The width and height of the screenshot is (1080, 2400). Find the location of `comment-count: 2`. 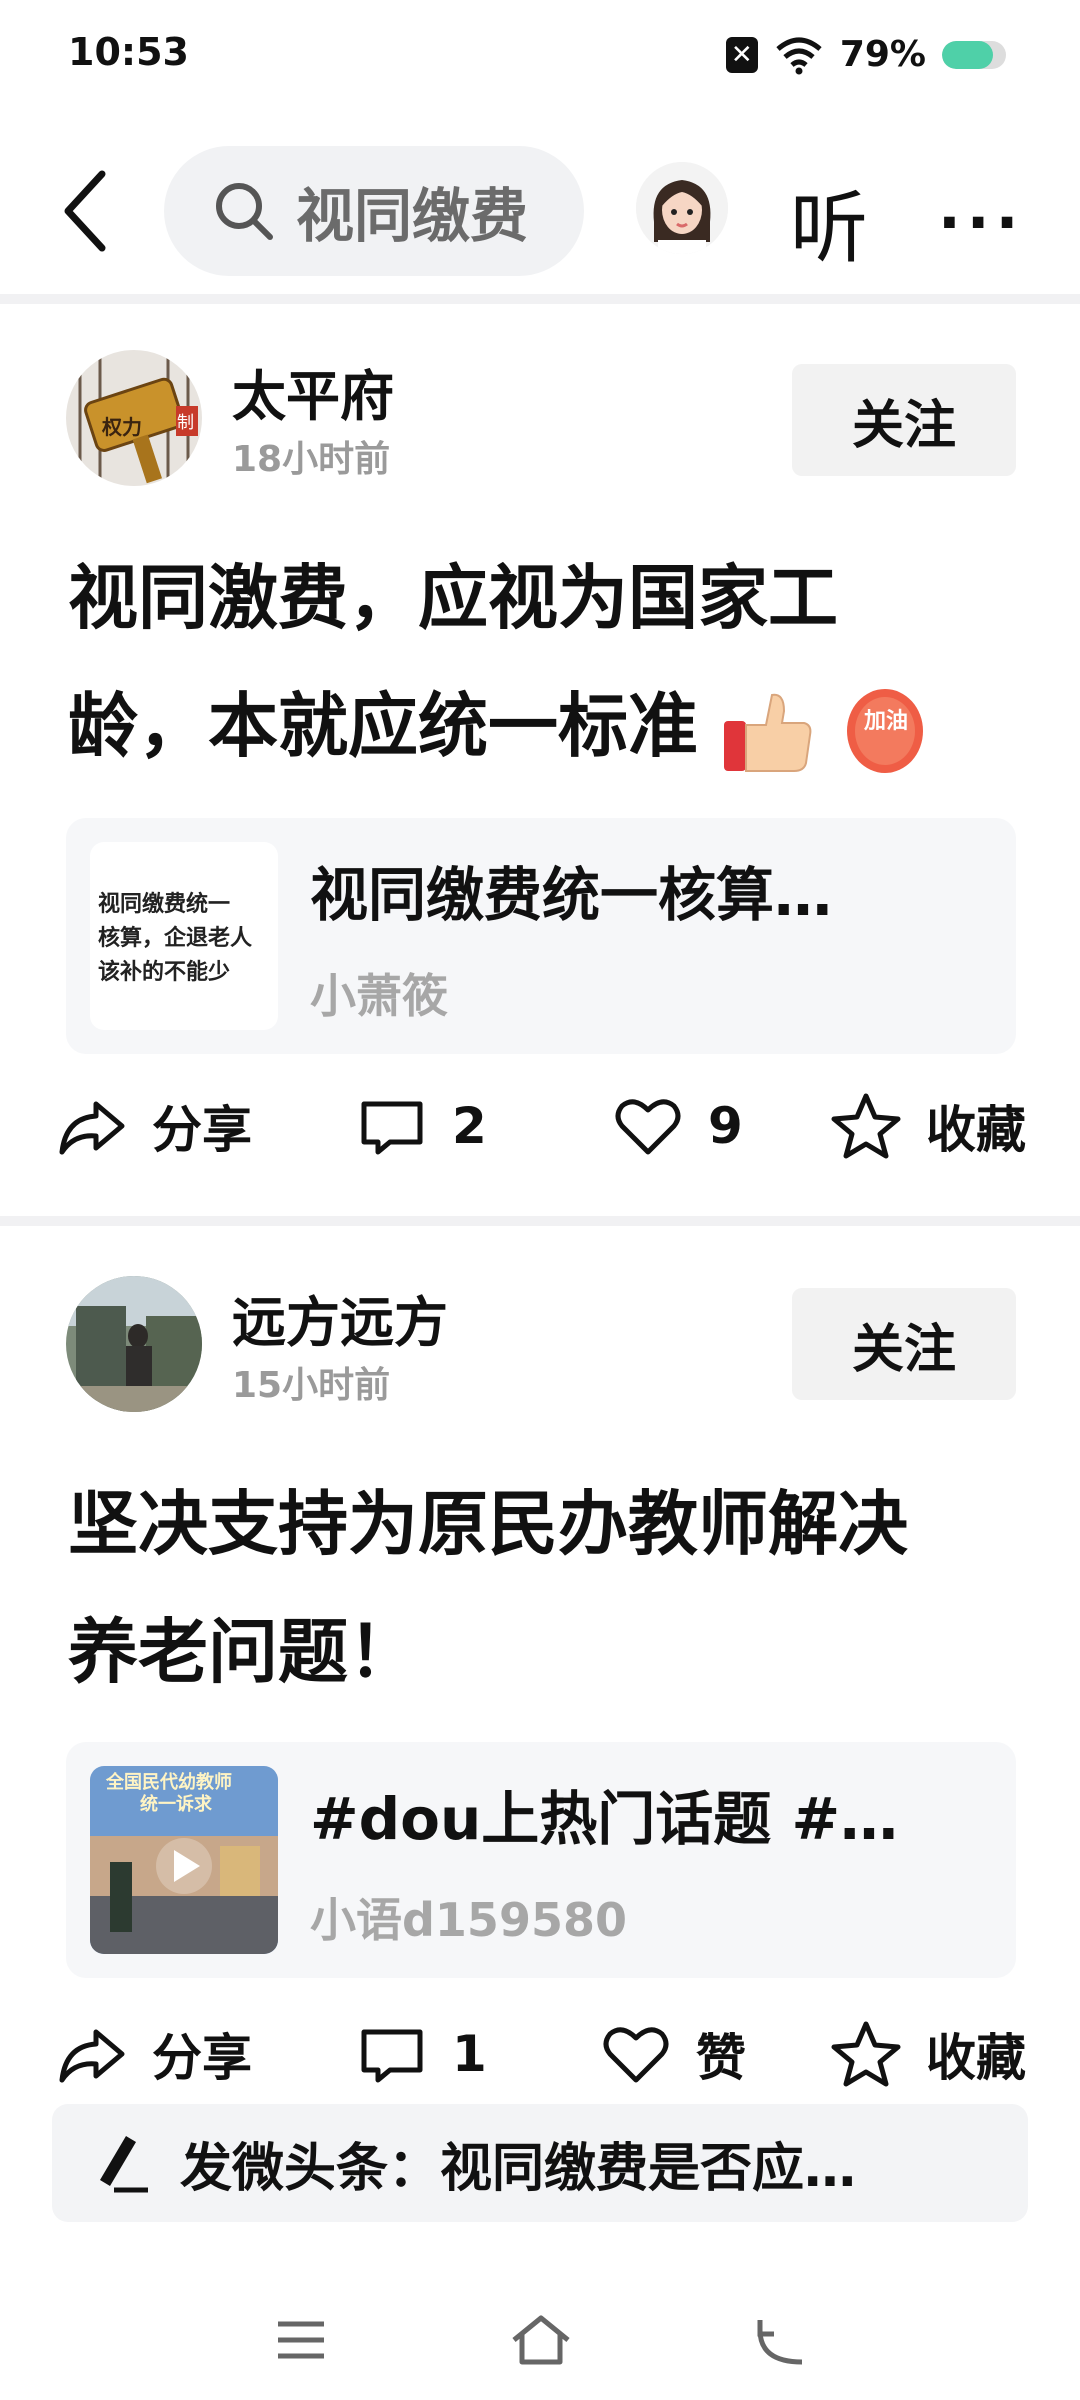

comment-count: 2 is located at coordinates (469, 1126).